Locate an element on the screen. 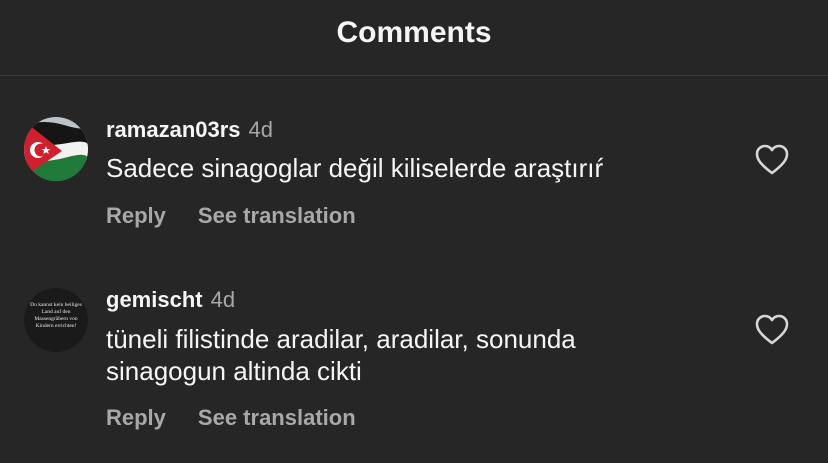 The height and width of the screenshot is (463, 828). username: gemischt is located at coordinates (154, 299).